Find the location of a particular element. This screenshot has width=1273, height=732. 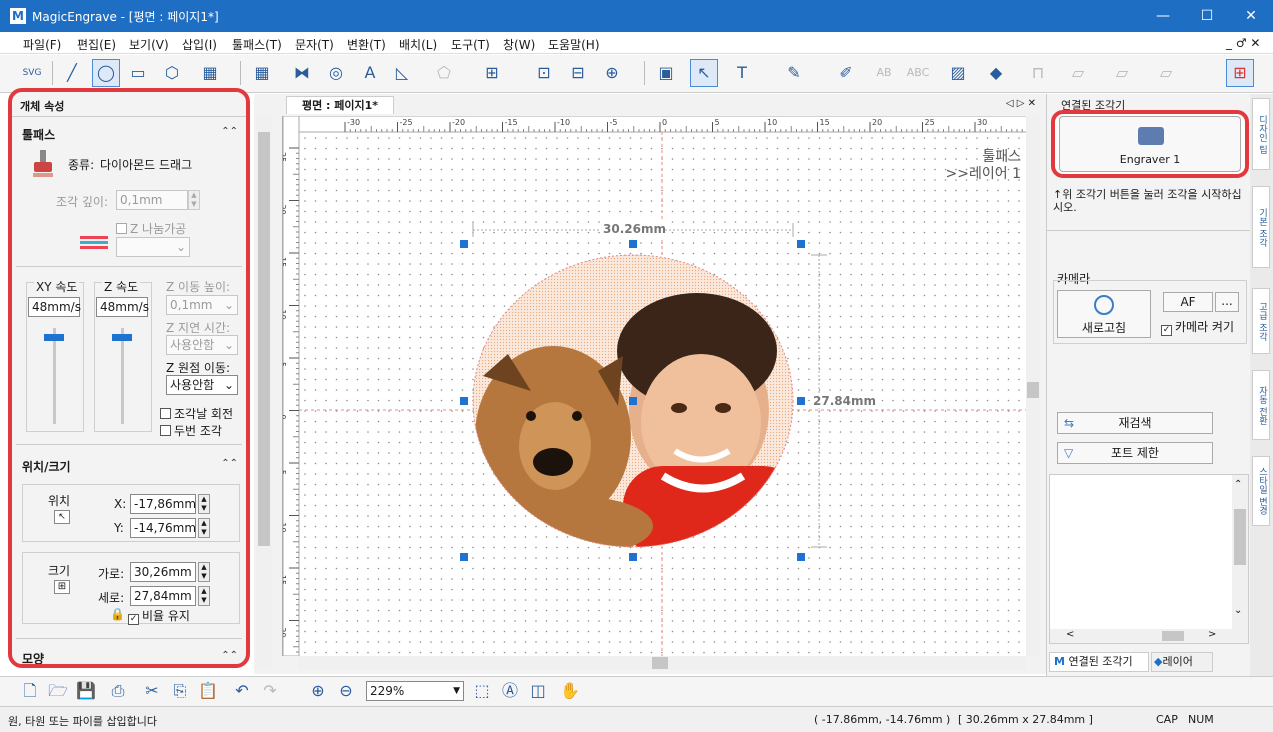

z-speed-slider is located at coordinates (122, 376).